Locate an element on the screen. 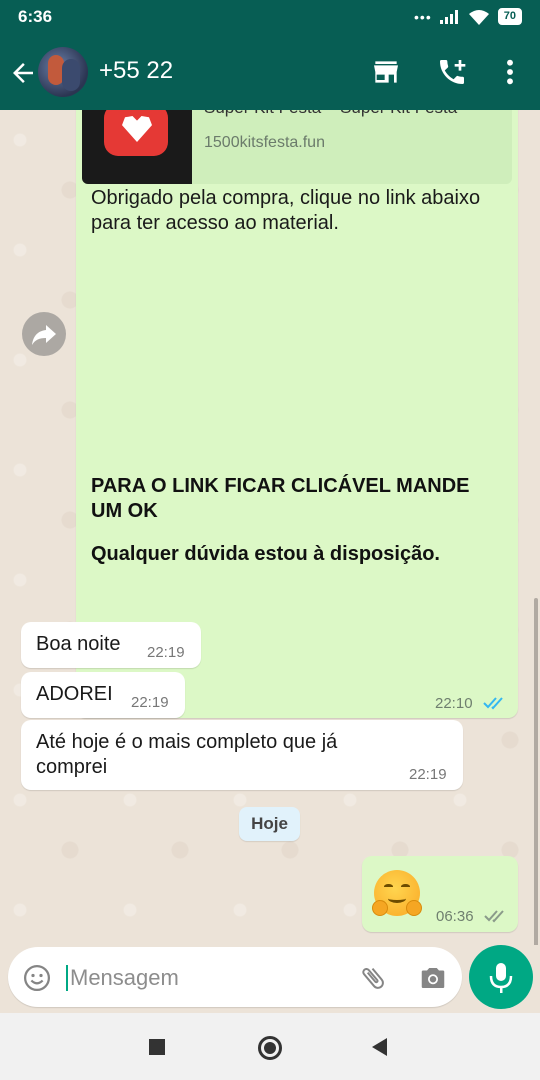 The image size is (540, 1080). home-button is located at coordinates (270, 1048).